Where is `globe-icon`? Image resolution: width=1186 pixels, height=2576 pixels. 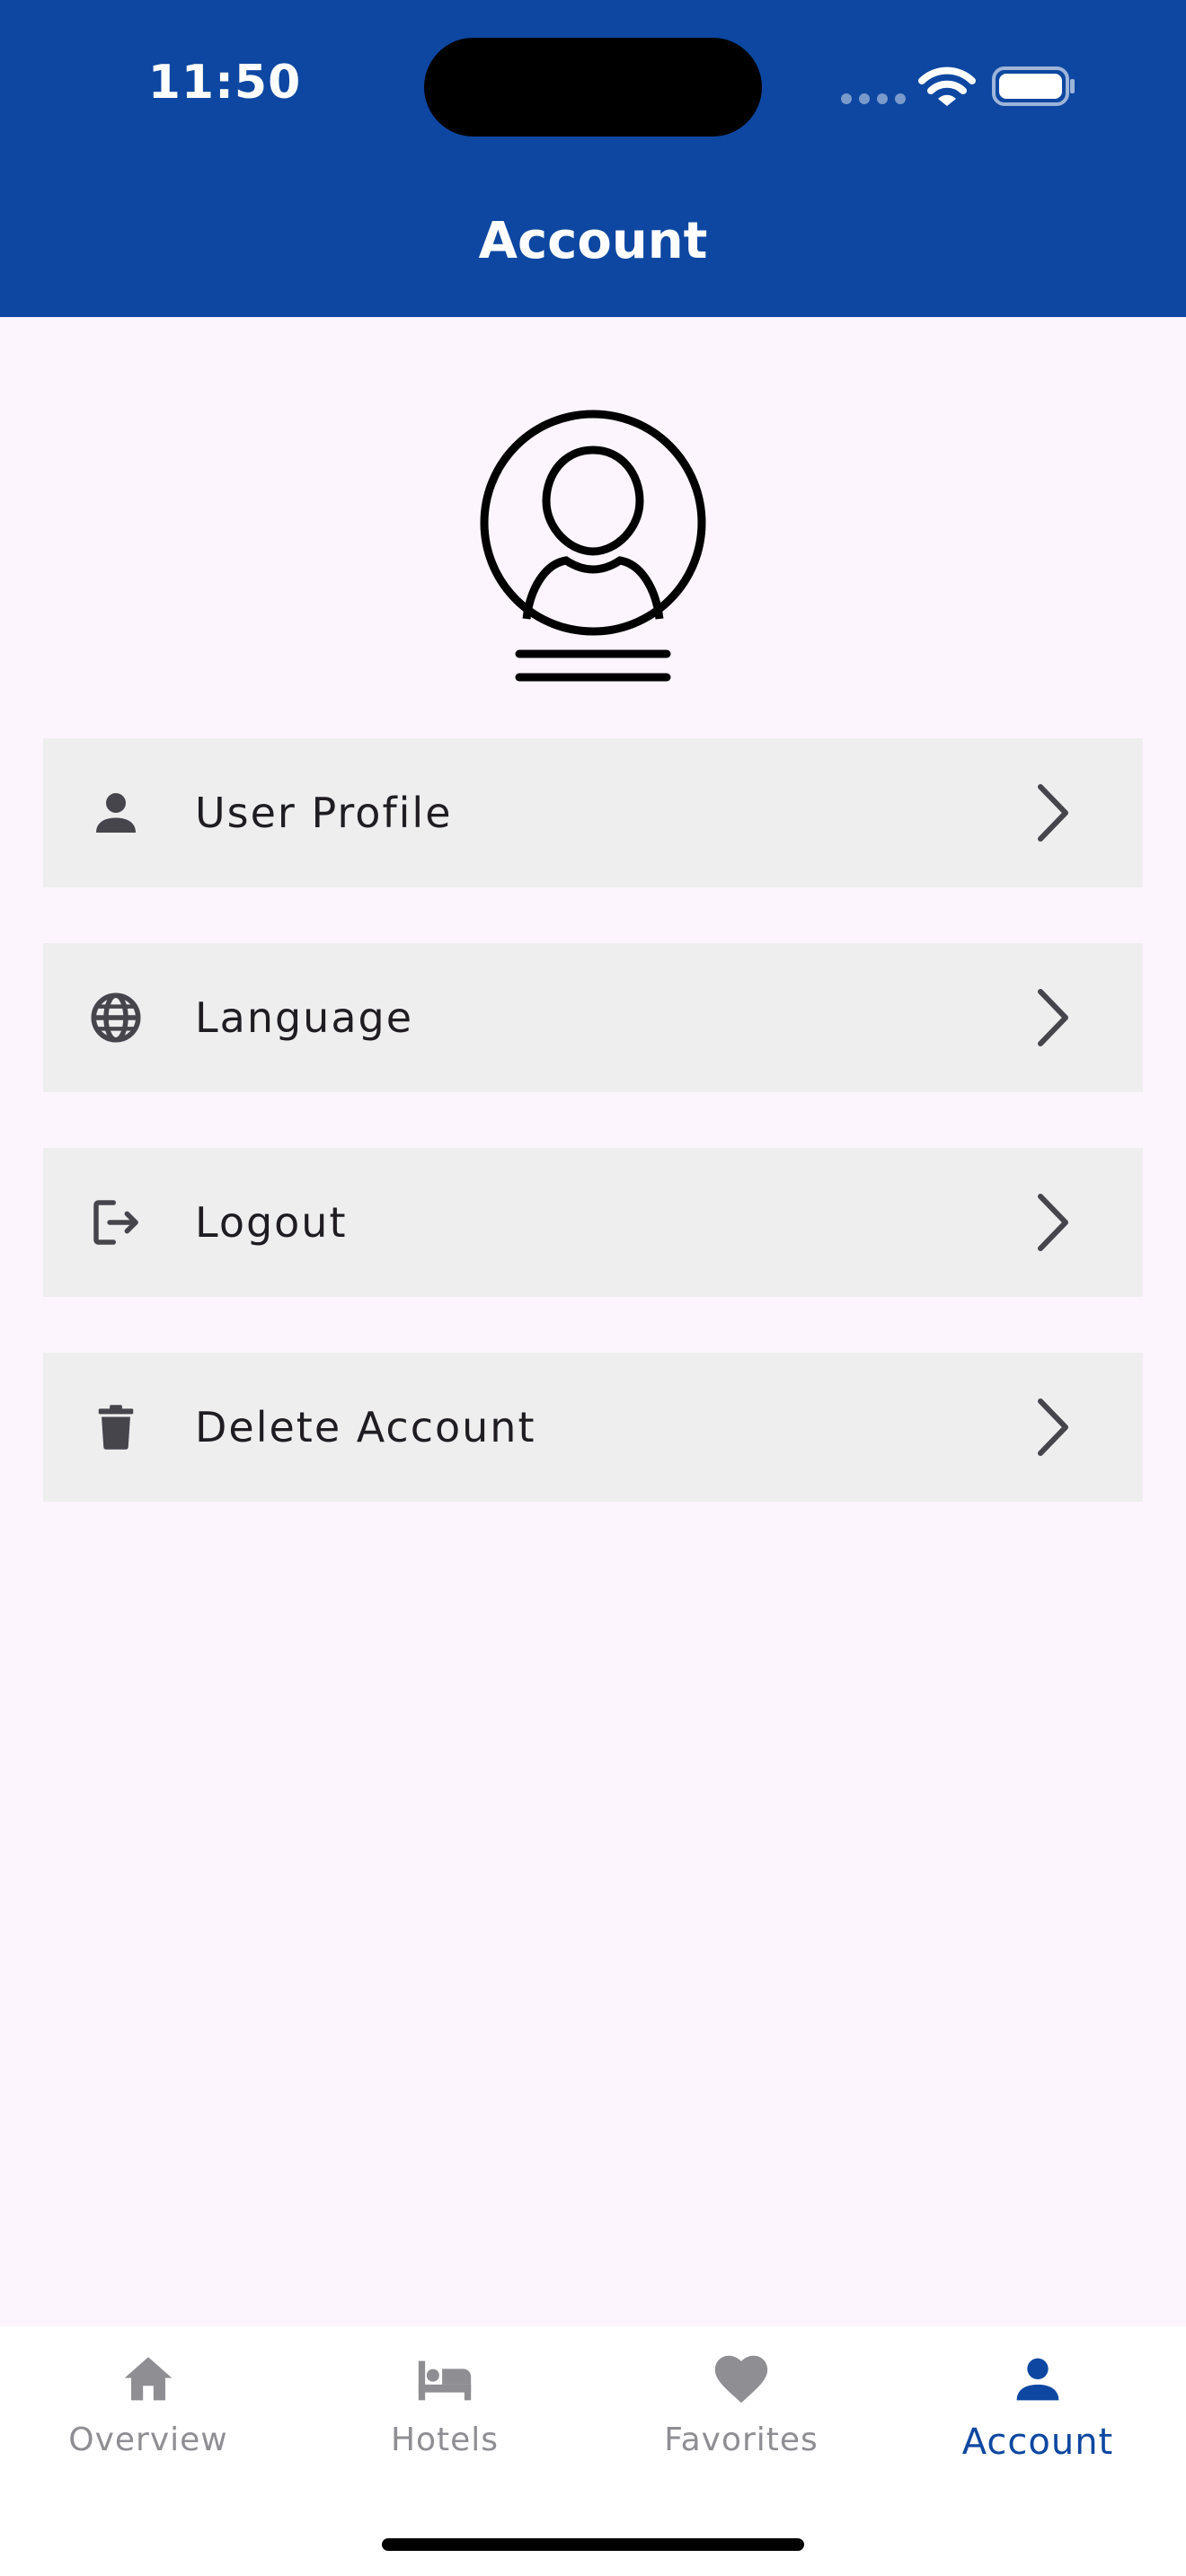 globe-icon is located at coordinates (116, 1017).